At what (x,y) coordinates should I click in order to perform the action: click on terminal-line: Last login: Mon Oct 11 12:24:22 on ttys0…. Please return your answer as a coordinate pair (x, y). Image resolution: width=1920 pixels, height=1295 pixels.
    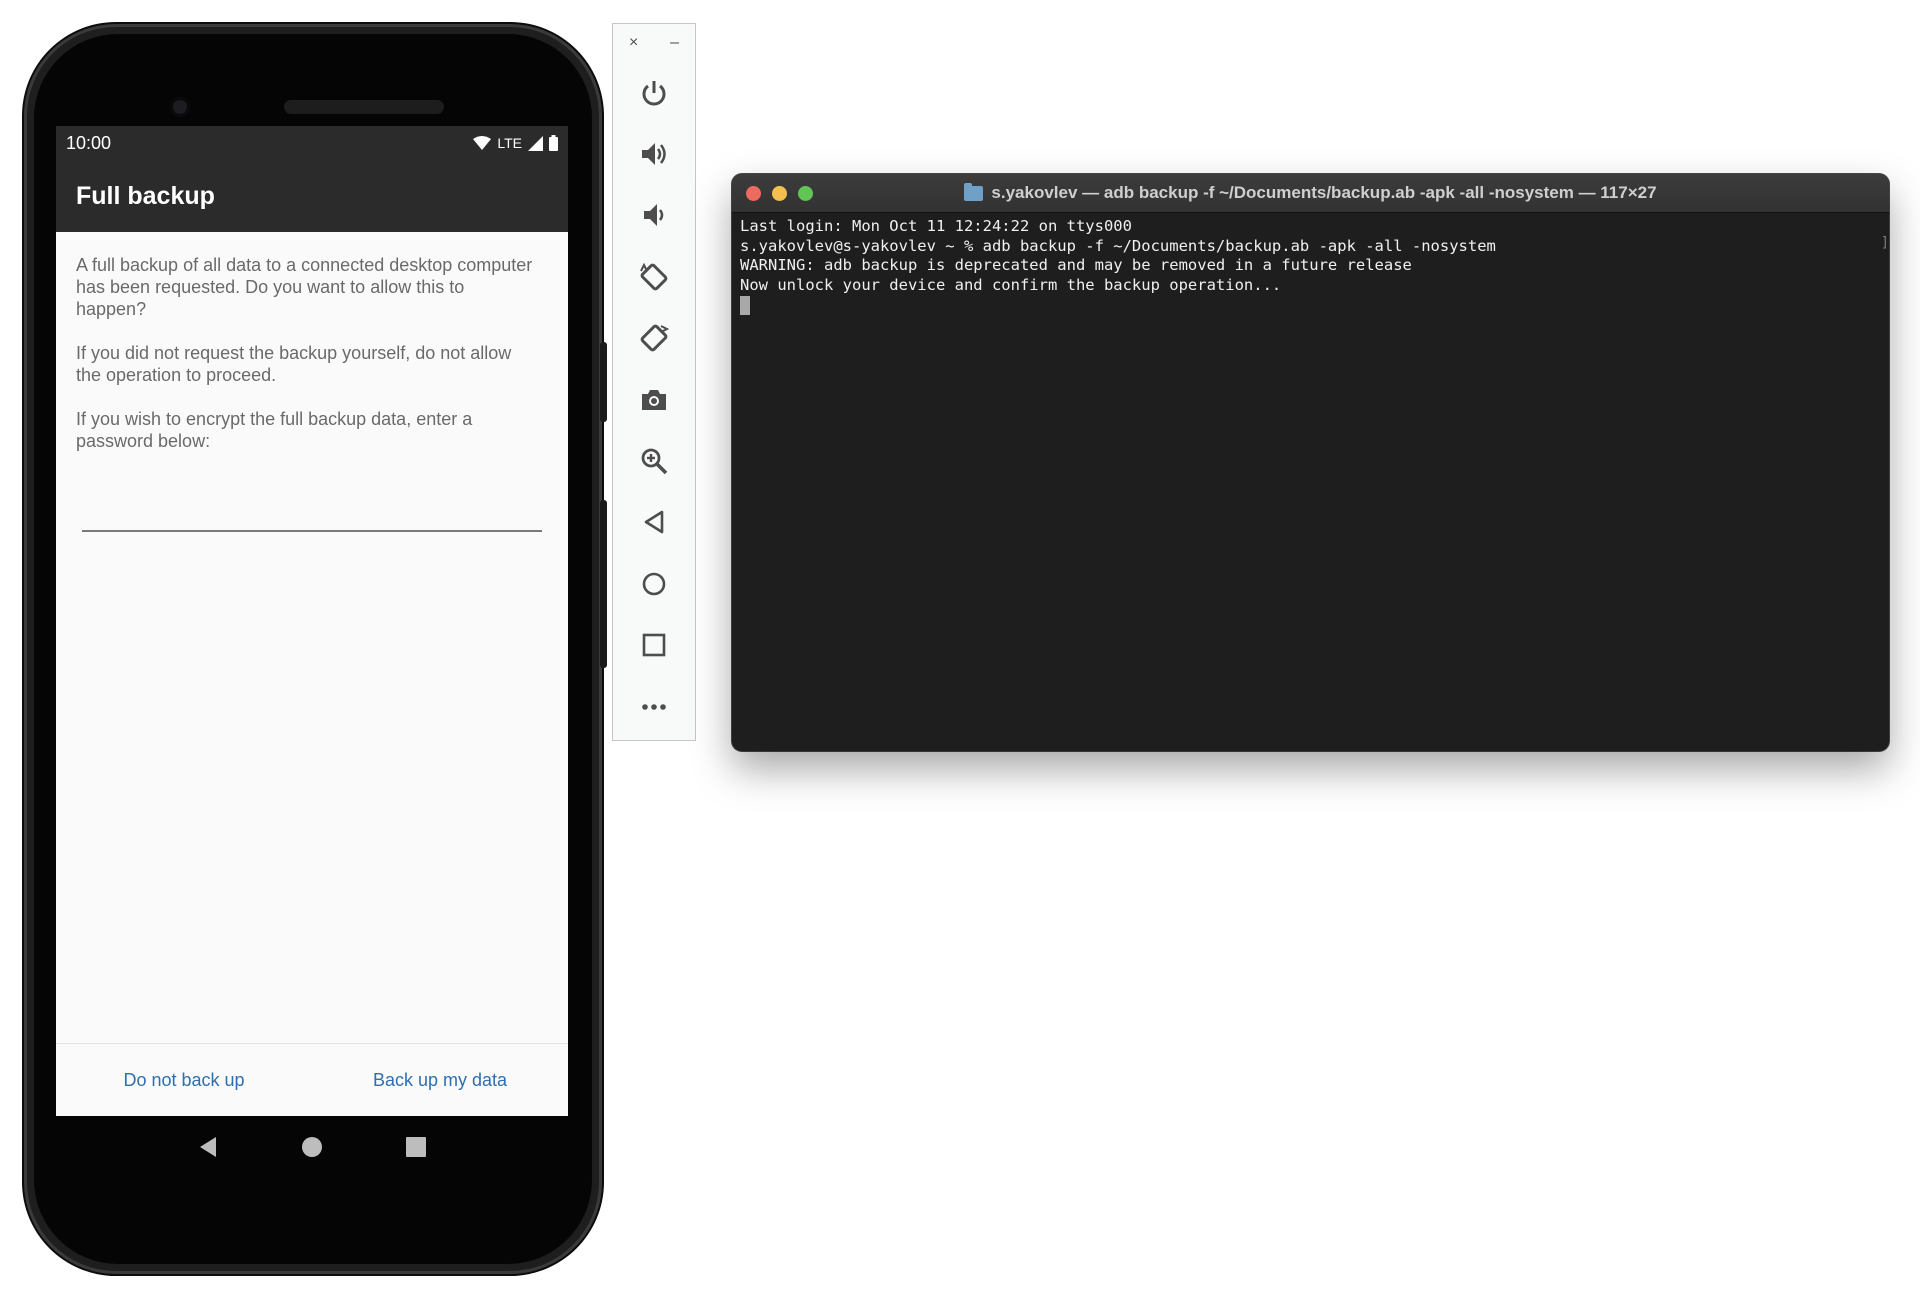
    Looking at the image, I should click on (936, 226).